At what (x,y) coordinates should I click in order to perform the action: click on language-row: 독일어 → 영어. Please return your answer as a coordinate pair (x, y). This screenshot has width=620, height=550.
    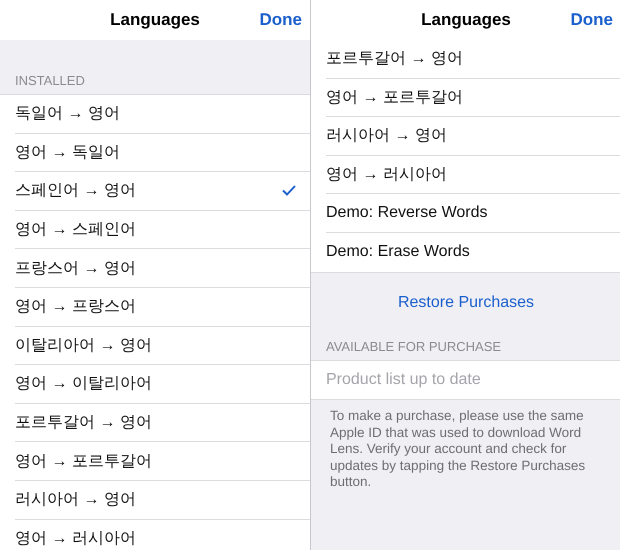
    Looking at the image, I should click on (162, 114).